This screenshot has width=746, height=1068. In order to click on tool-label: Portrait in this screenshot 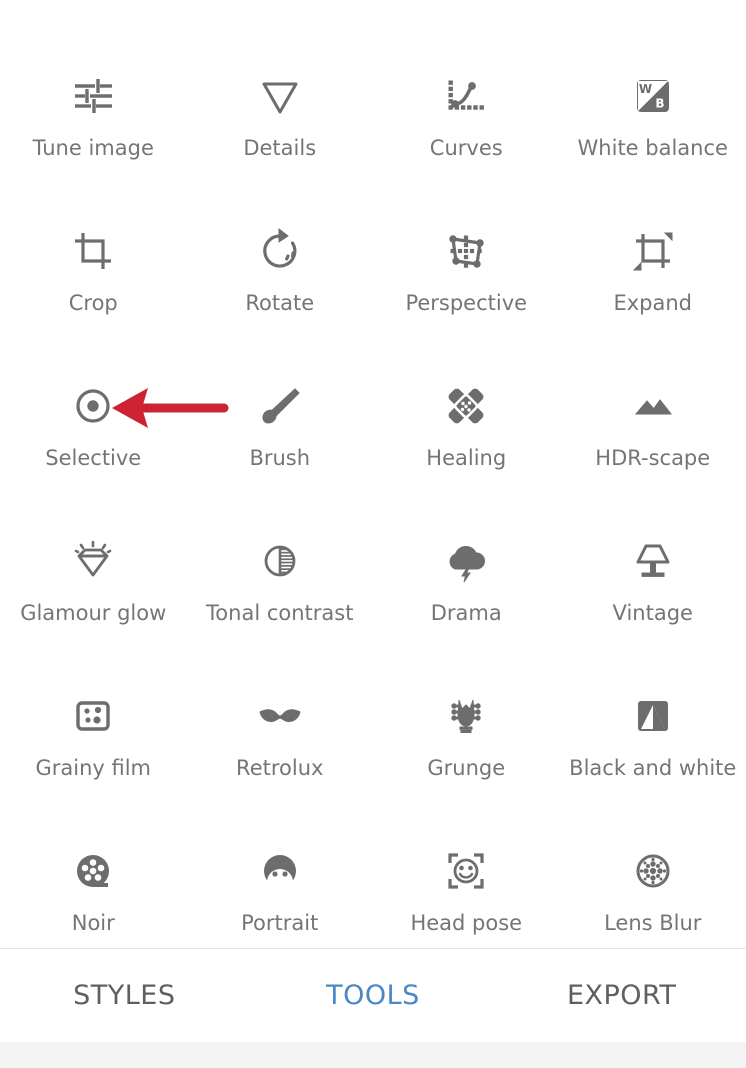, I will do `click(280, 923)`.